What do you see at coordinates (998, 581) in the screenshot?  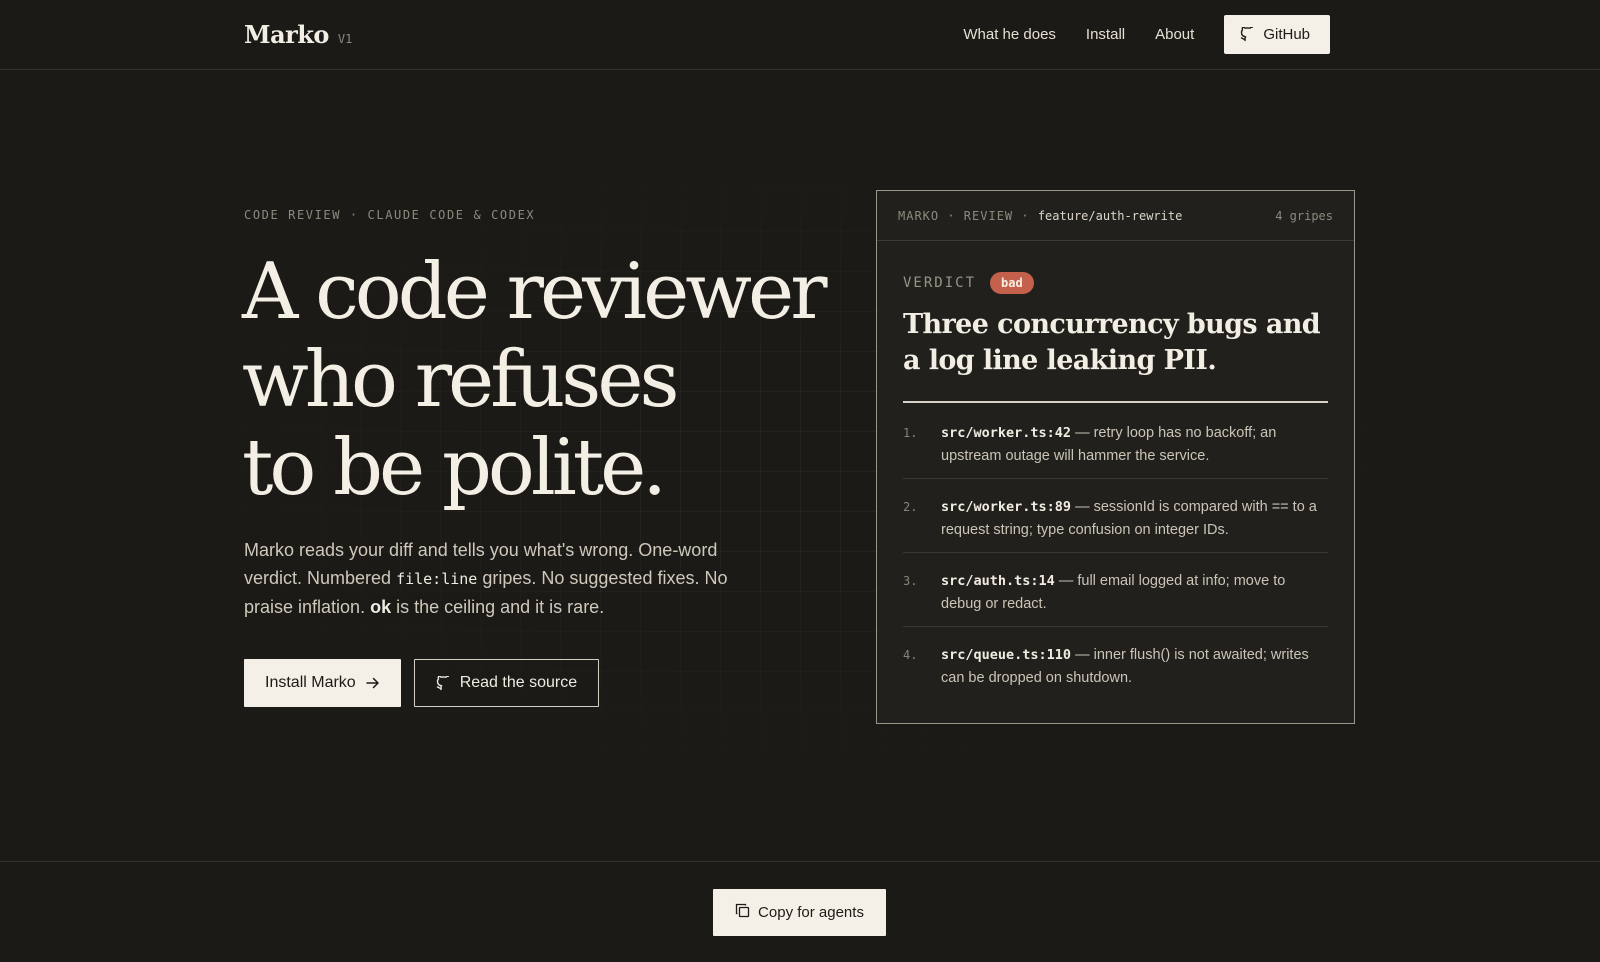 I see `gripe-location: src/auth.ts:14` at bounding box center [998, 581].